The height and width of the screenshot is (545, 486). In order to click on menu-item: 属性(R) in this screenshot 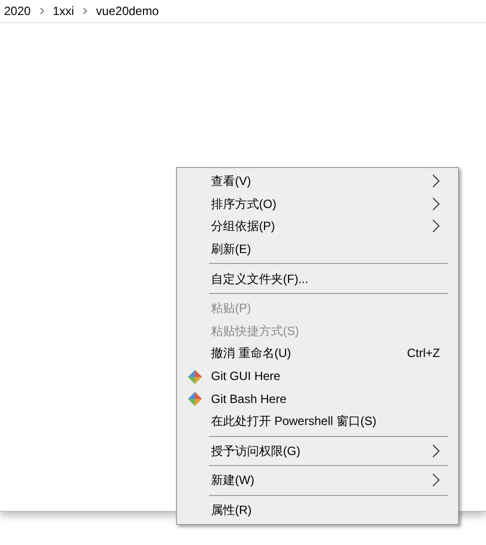, I will do `click(317, 510)`.